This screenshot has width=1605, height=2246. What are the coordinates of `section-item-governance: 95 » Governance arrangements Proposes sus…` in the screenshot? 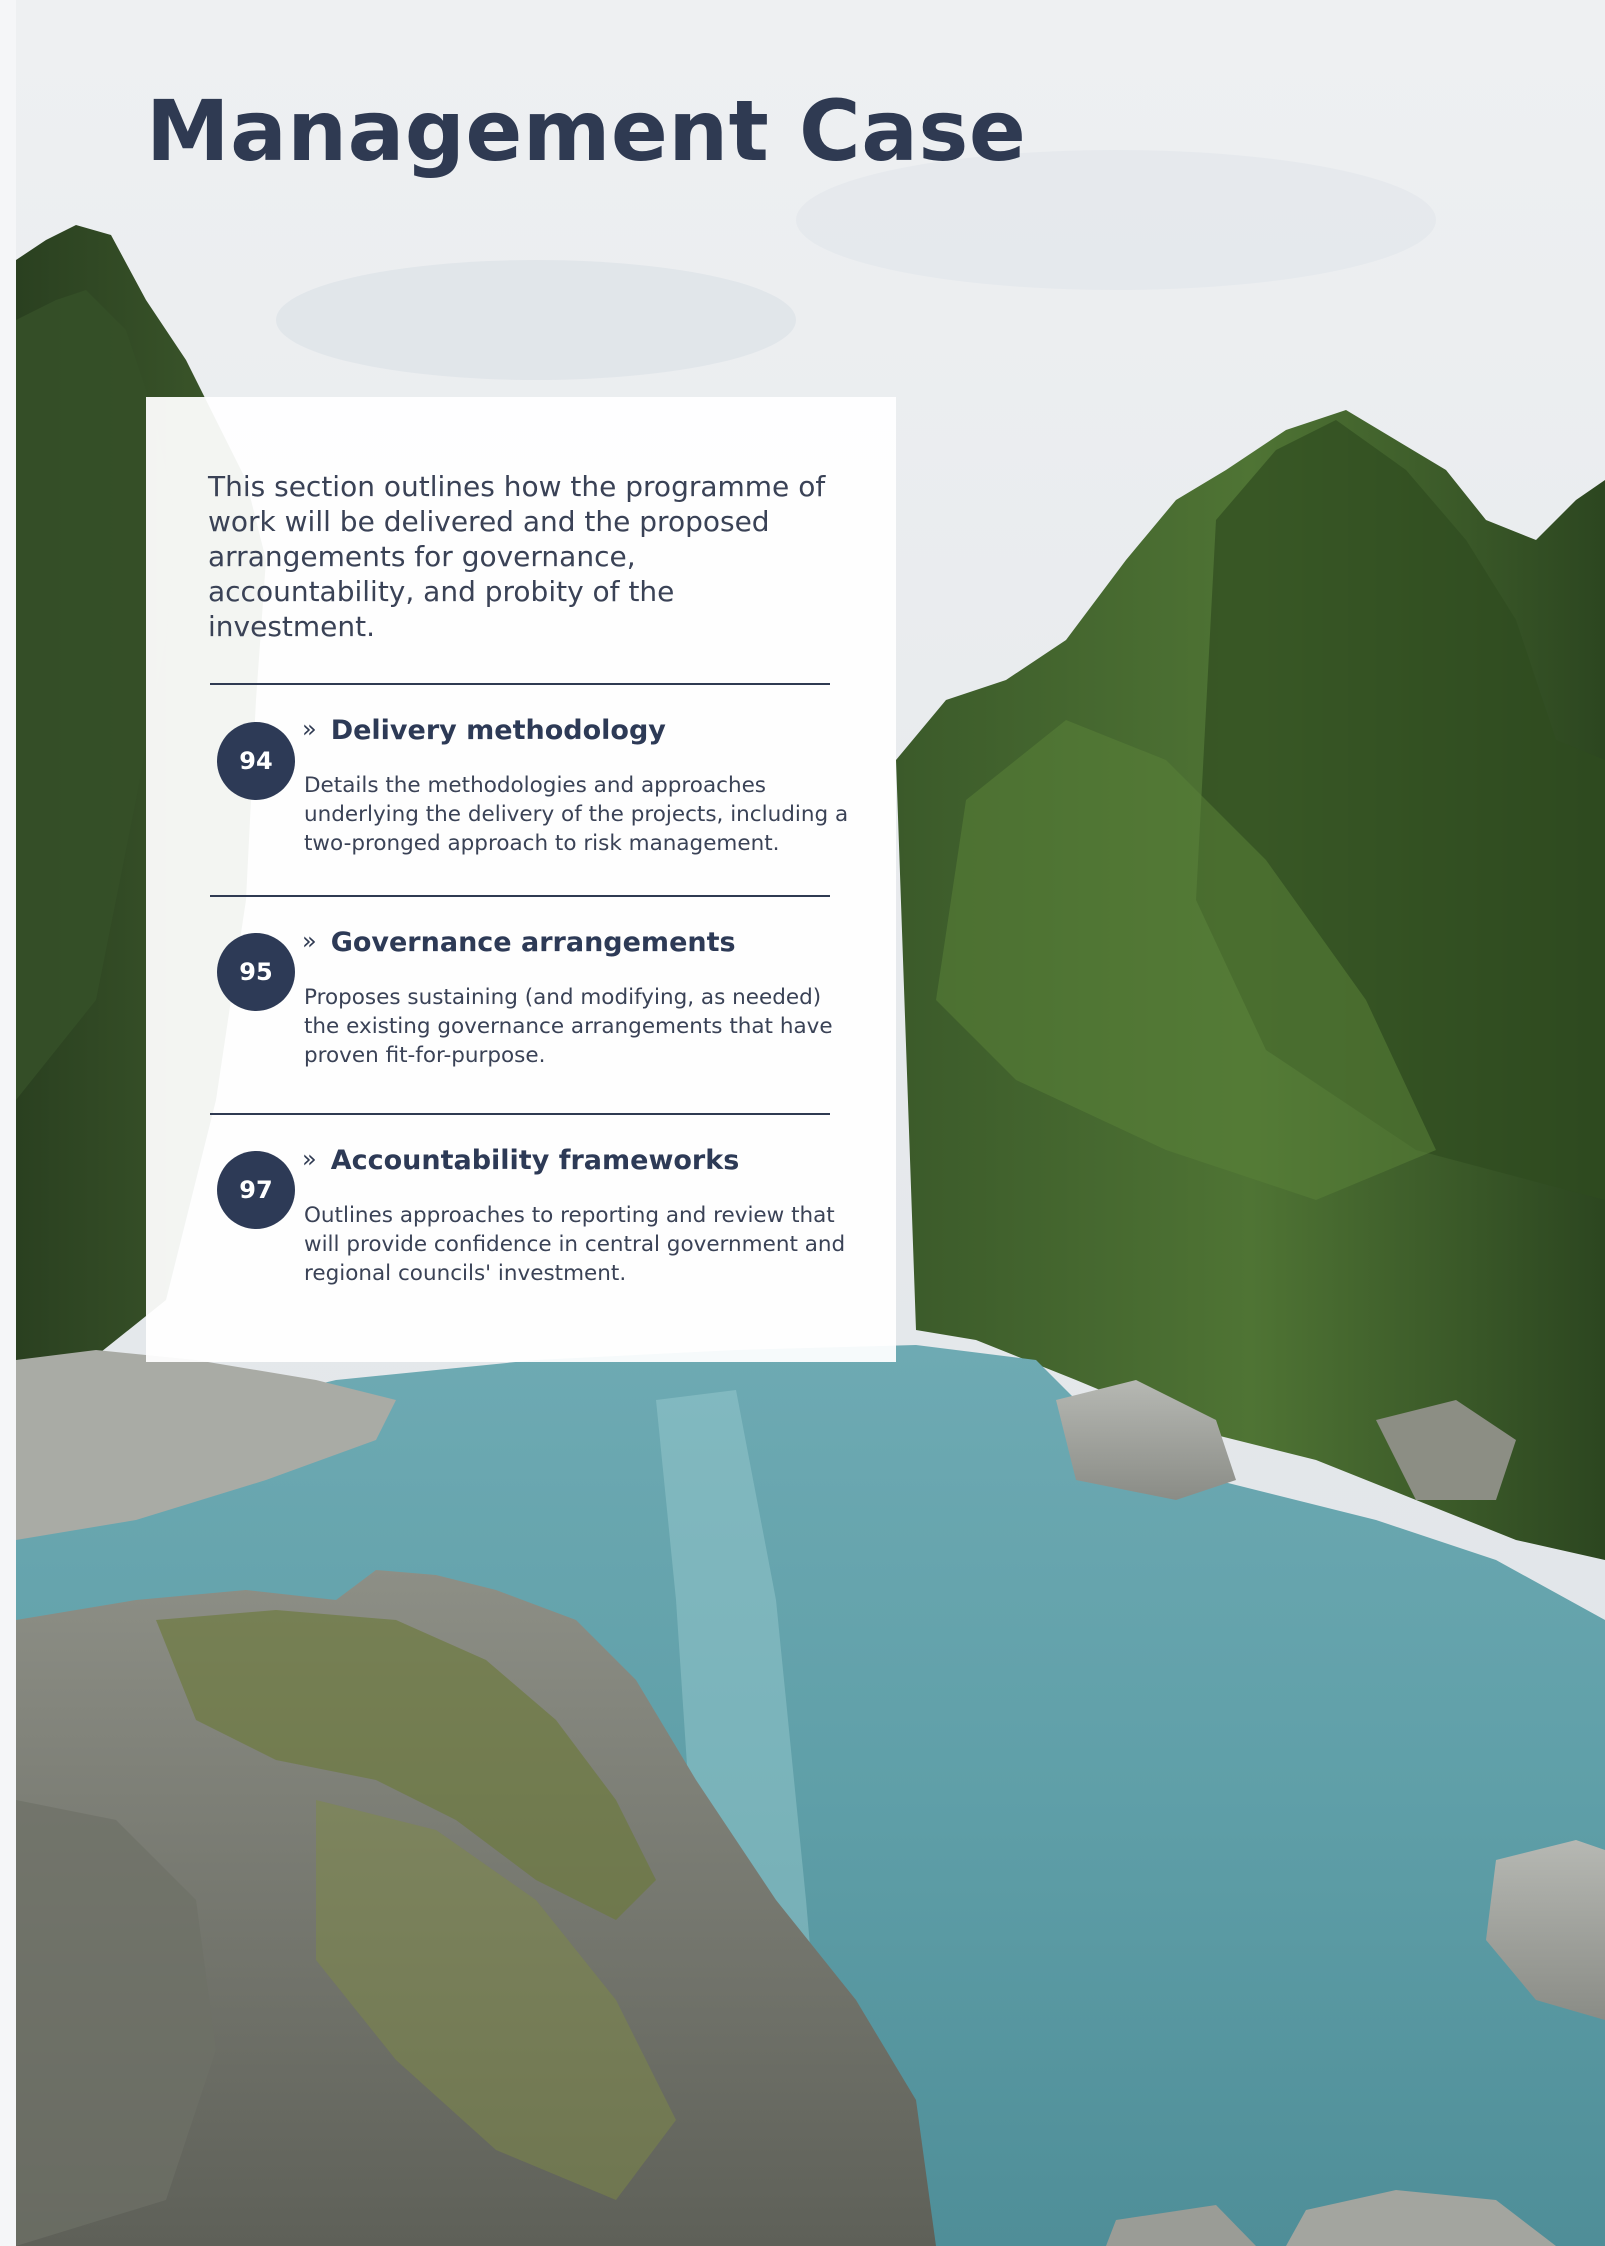 It's located at (520, 1005).